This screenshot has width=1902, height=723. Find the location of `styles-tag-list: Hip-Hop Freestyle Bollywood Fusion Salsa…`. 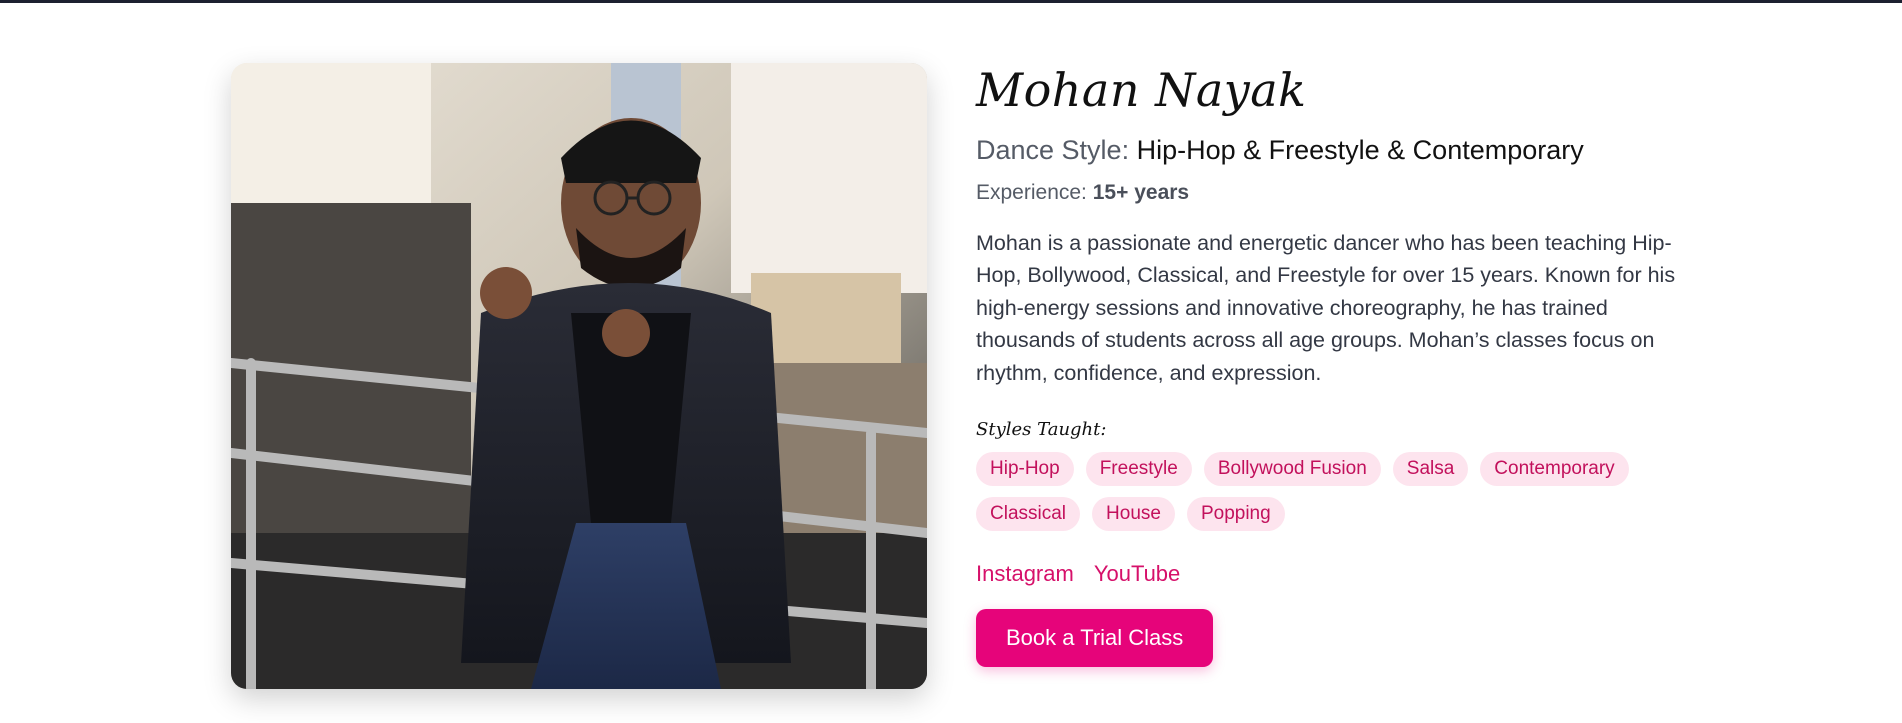

styles-tag-list: Hip-Hop Freestyle Bollywood Fusion Salsa… is located at coordinates (1326, 492).